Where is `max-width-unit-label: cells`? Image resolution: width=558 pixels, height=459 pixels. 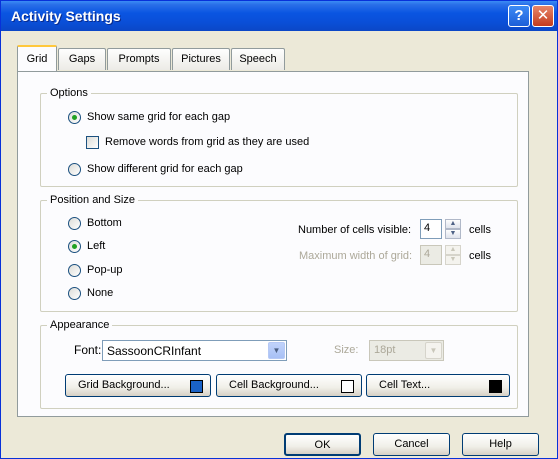 max-width-unit-label: cells is located at coordinates (480, 256).